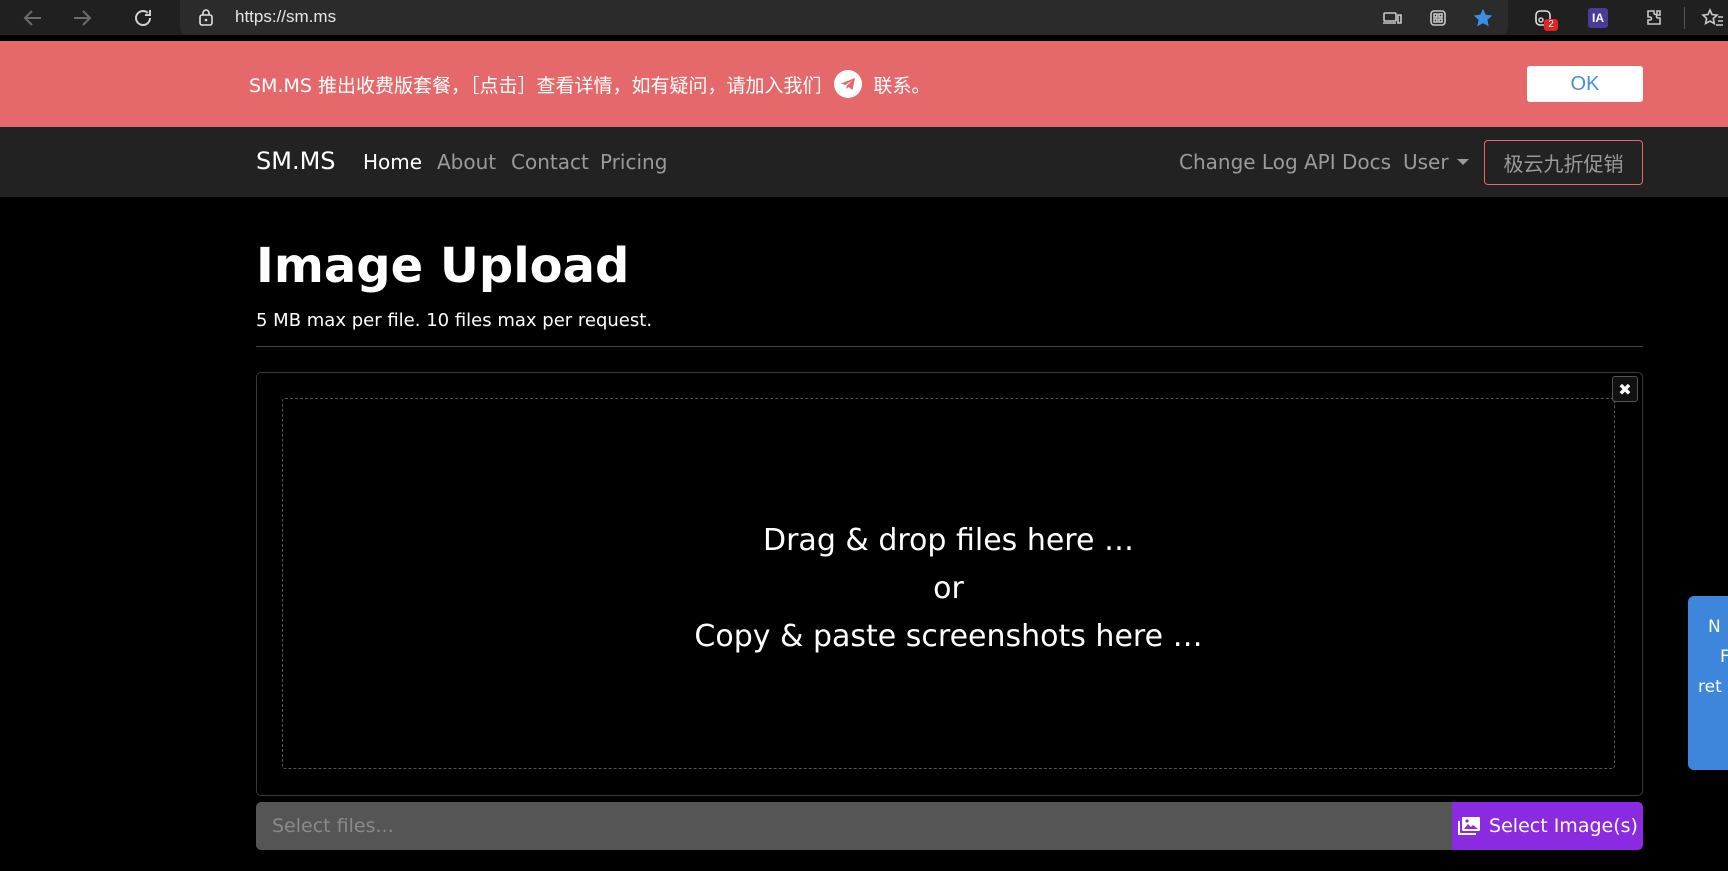 The width and height of the screenshot is (1728, 871). What do you see at coordinates (1563, 162) in the screenshot?
I see `promo-button: 极云九折促销` at bounding box center [1563, 162].